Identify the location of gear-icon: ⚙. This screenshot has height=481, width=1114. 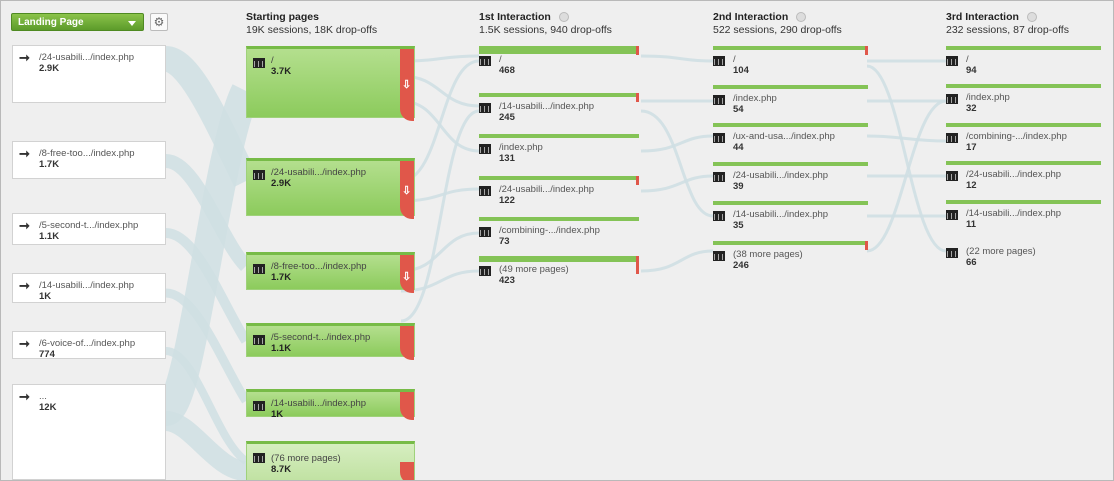
(159, 22).